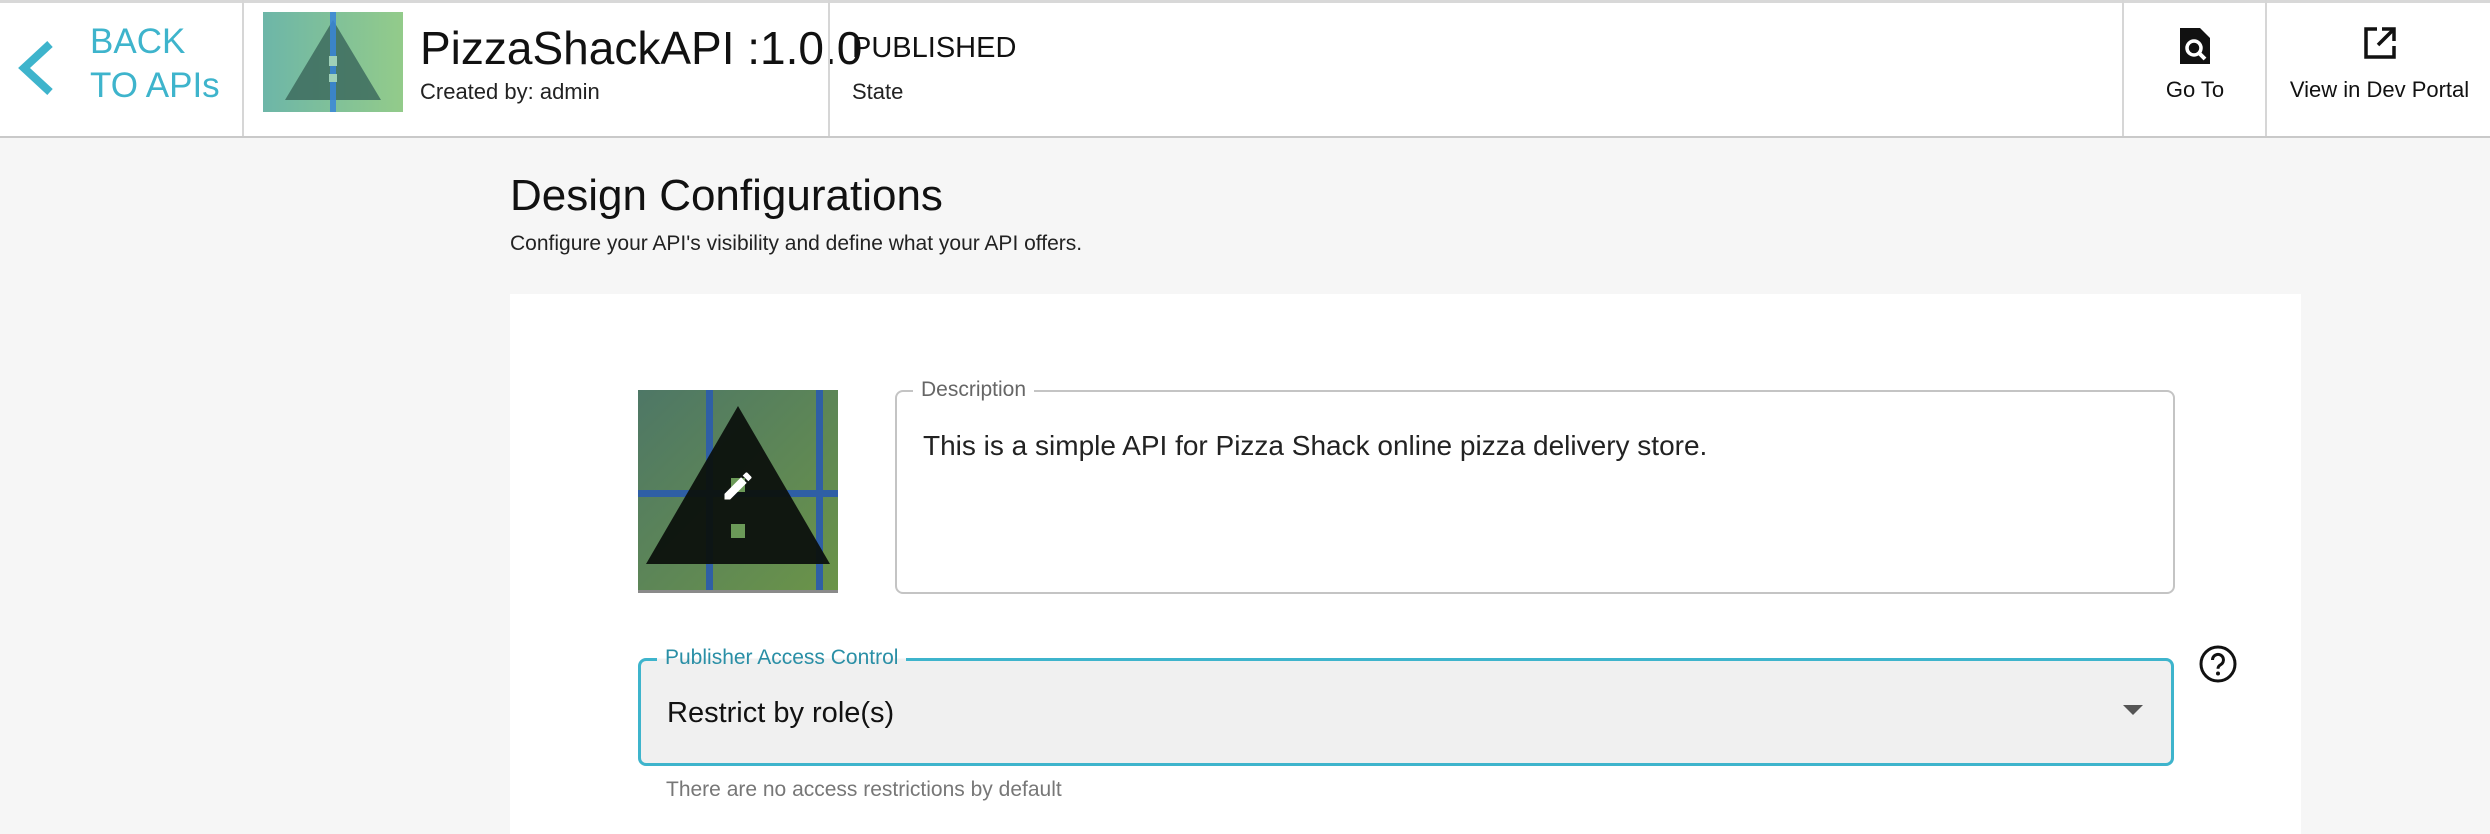 This screenshot has width=2490, height=834. I want to click on find-in-page-icon, so click(2195, 46).